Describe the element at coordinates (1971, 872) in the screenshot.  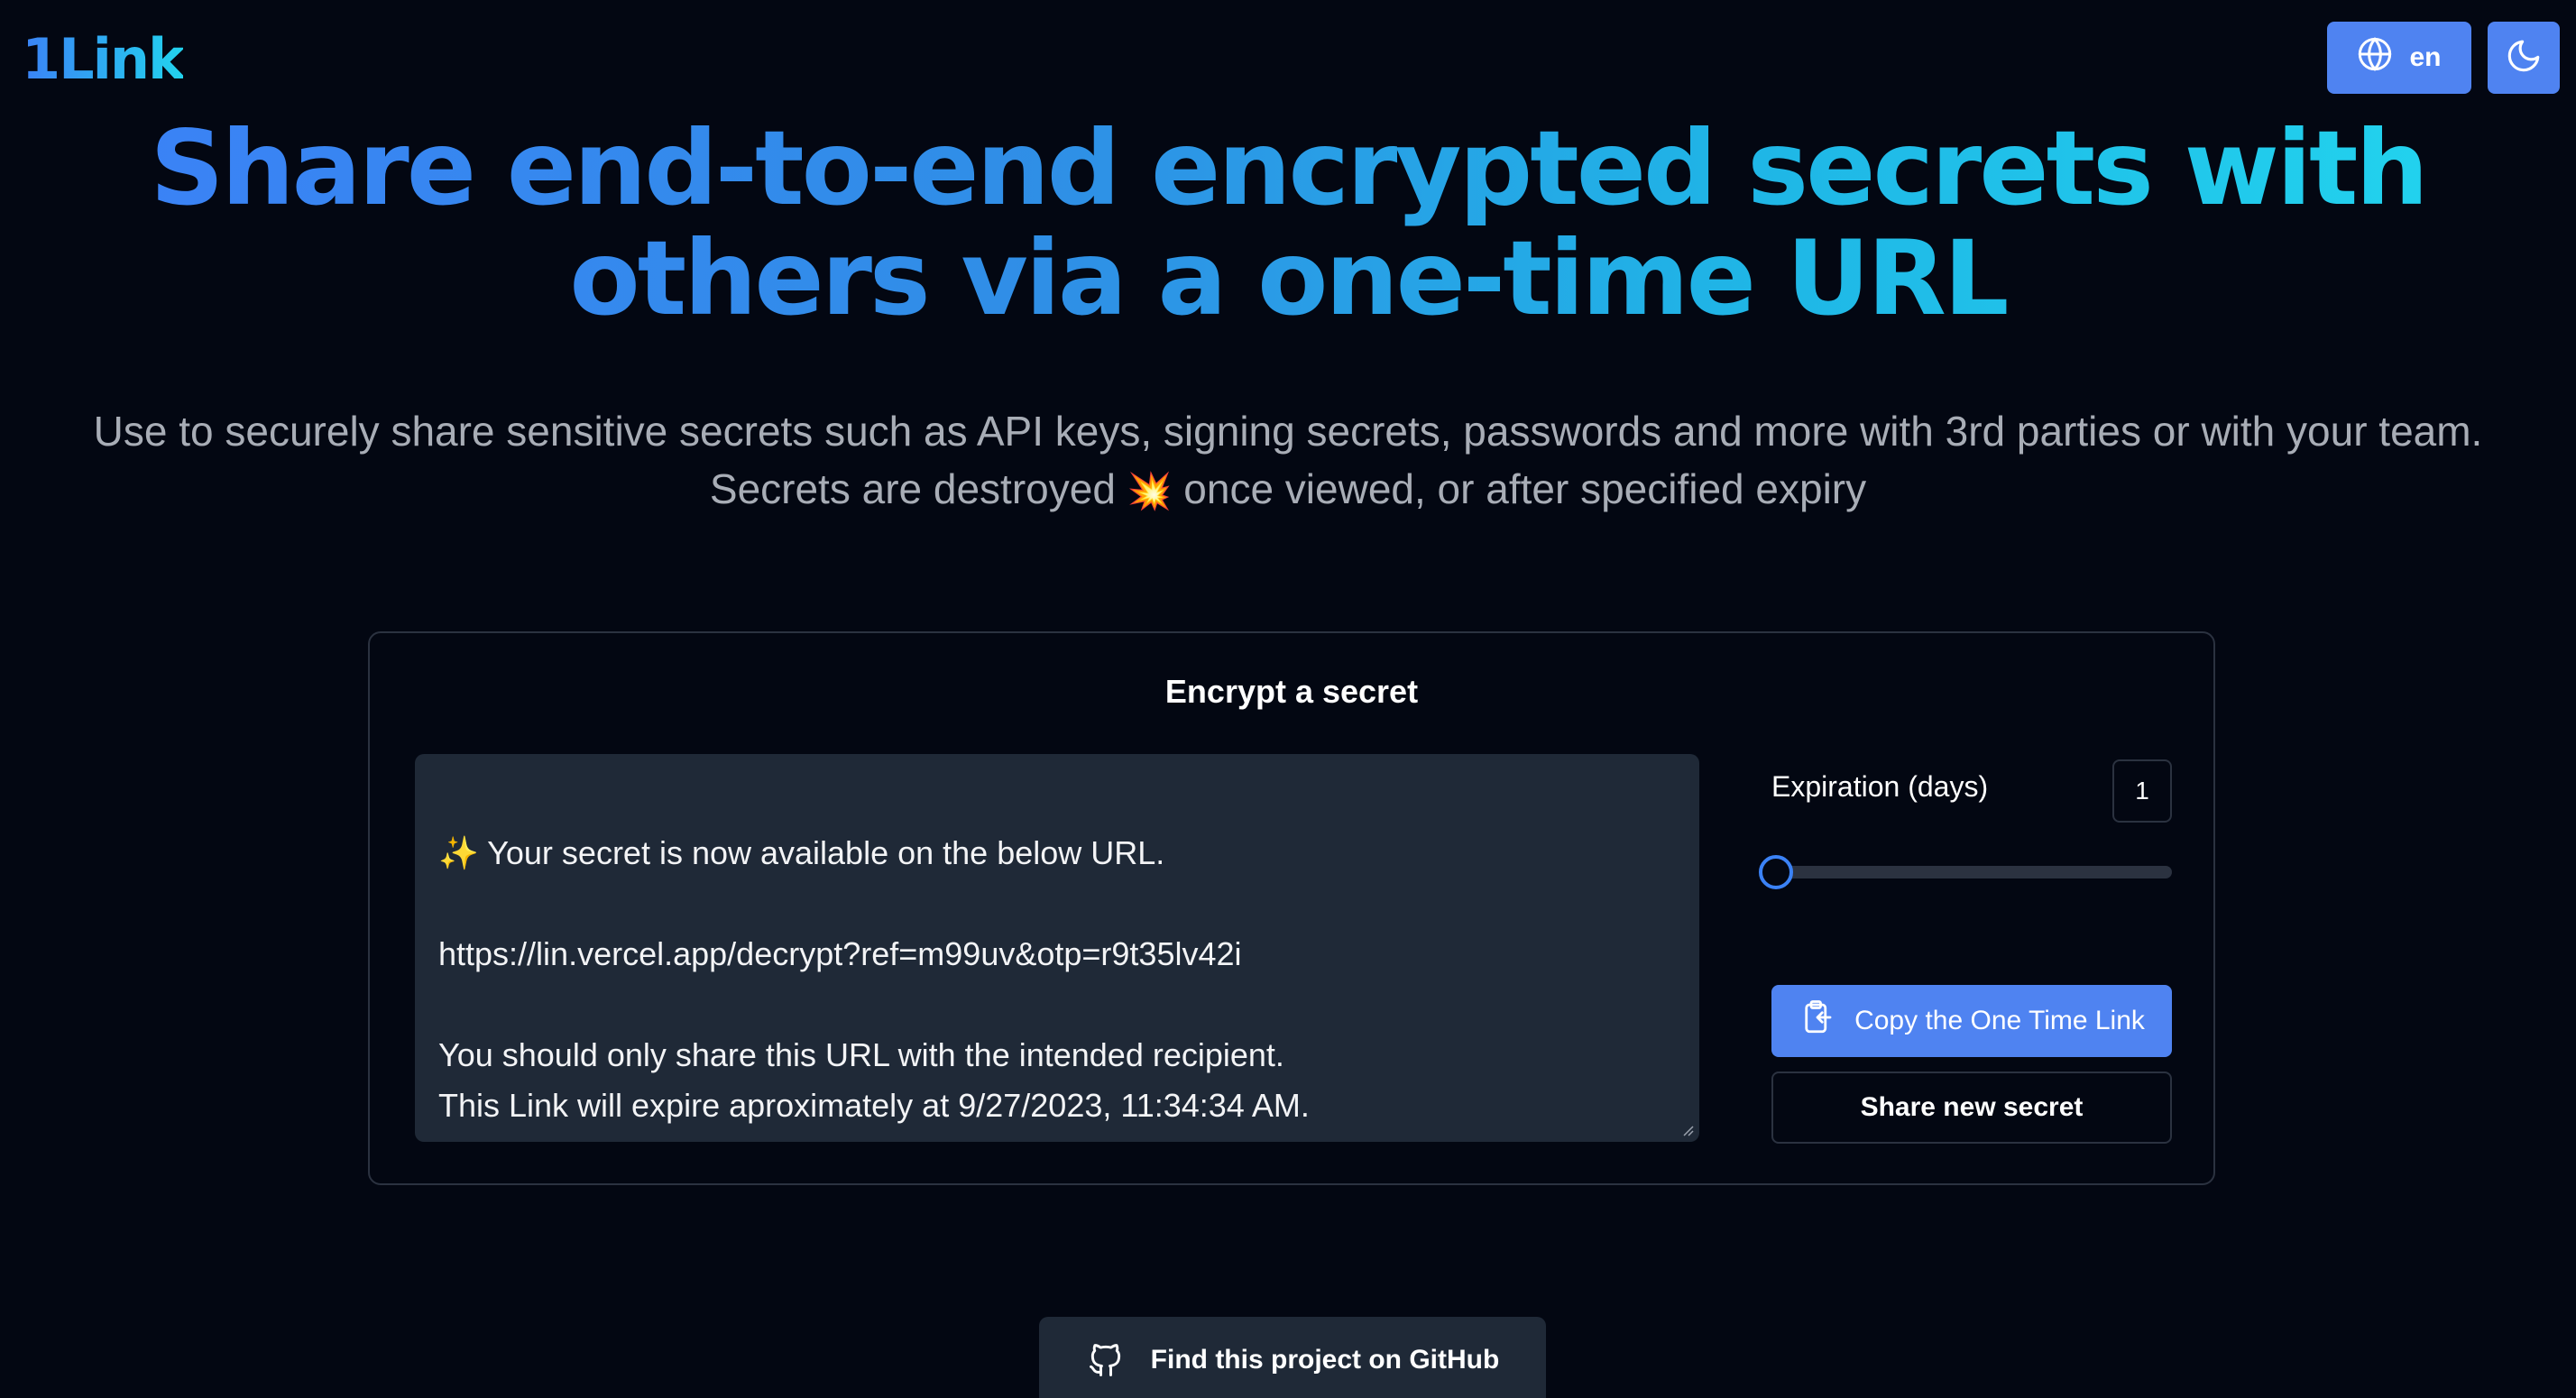
I see `expiration-slider-track` at that location.